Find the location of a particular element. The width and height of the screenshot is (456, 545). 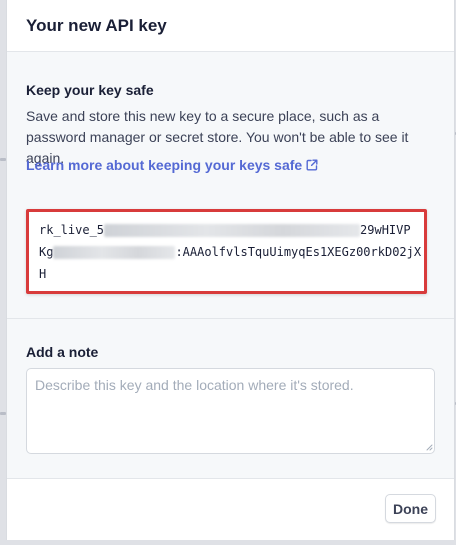

learn-more-link: Learn more about keeping your keys safe is located at coordinates (172, 165).